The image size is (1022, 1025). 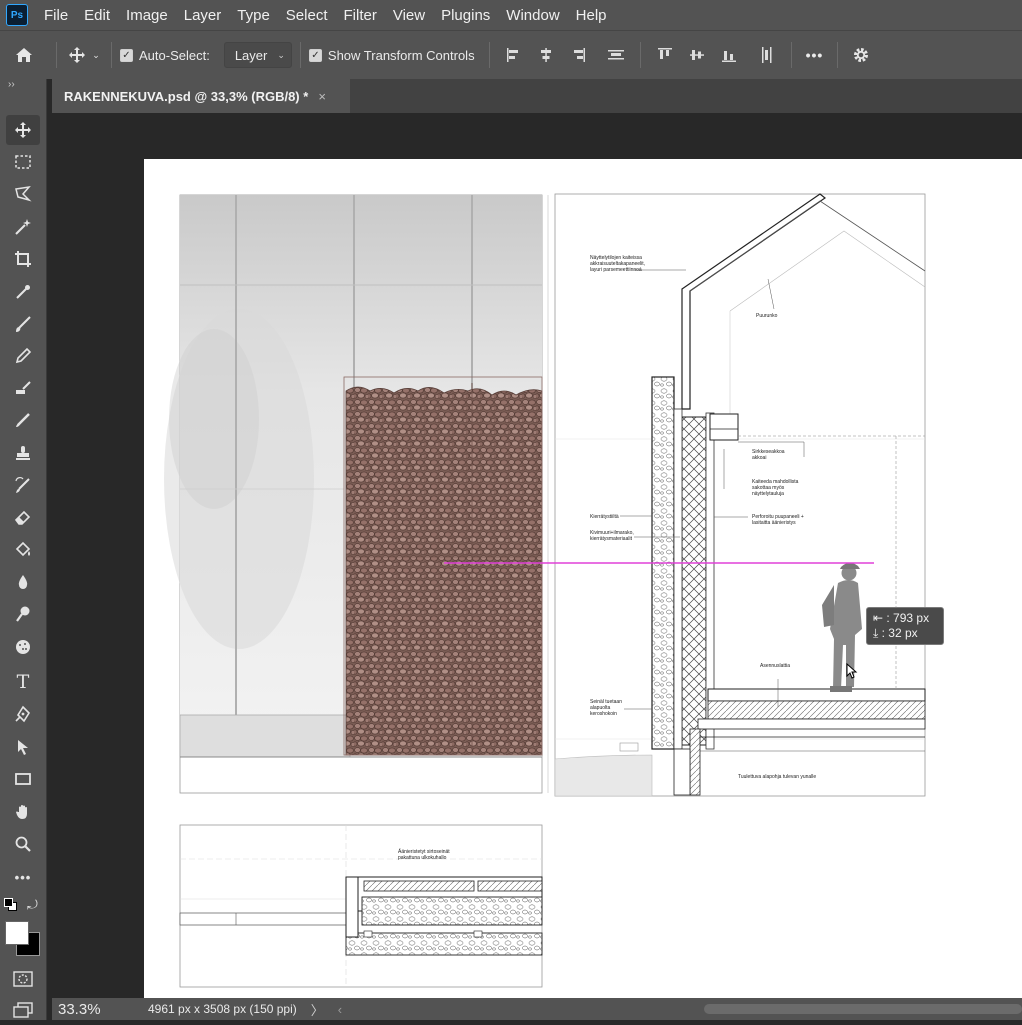 What do you see at coordinates (23, 485) in the screenshot?
I see `history-brush-tool-icon` at bounding box center [23, 485].